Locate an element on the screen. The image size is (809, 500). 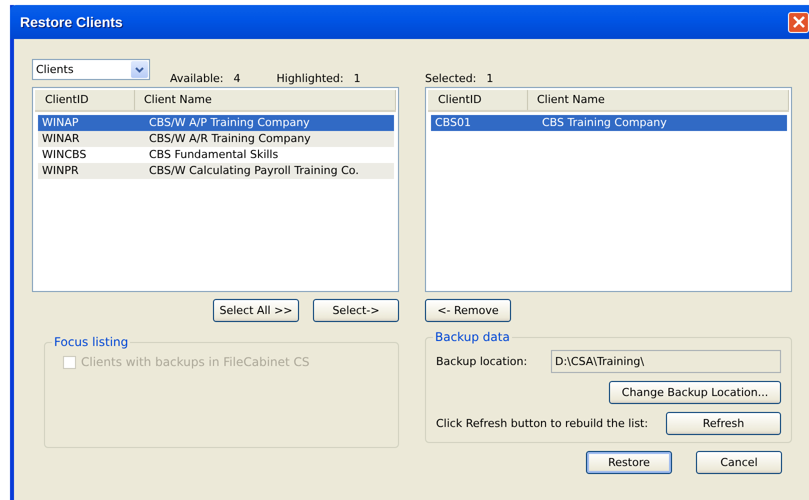
client-row: WINCBS CBS Fundamental Skills is located at coordinates (216, 155).